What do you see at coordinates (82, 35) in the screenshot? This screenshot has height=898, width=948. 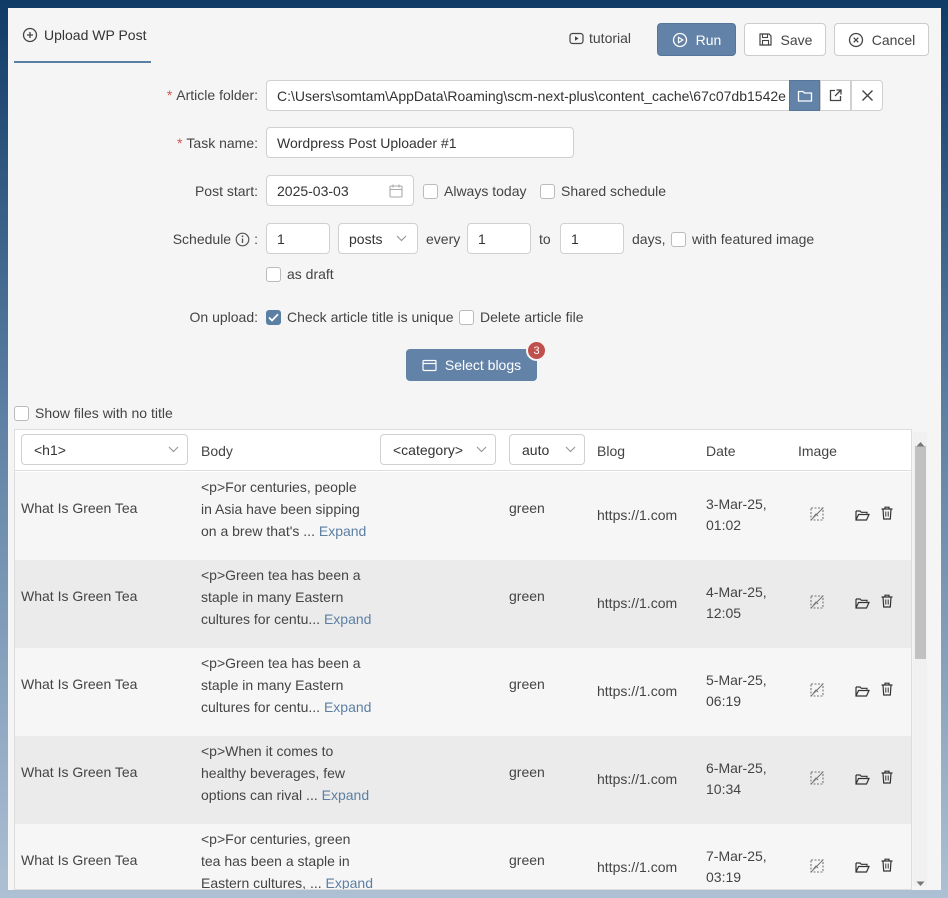 I see `tab-upload-wp-post: Upload WP Post` at bounding box center [82, 35].